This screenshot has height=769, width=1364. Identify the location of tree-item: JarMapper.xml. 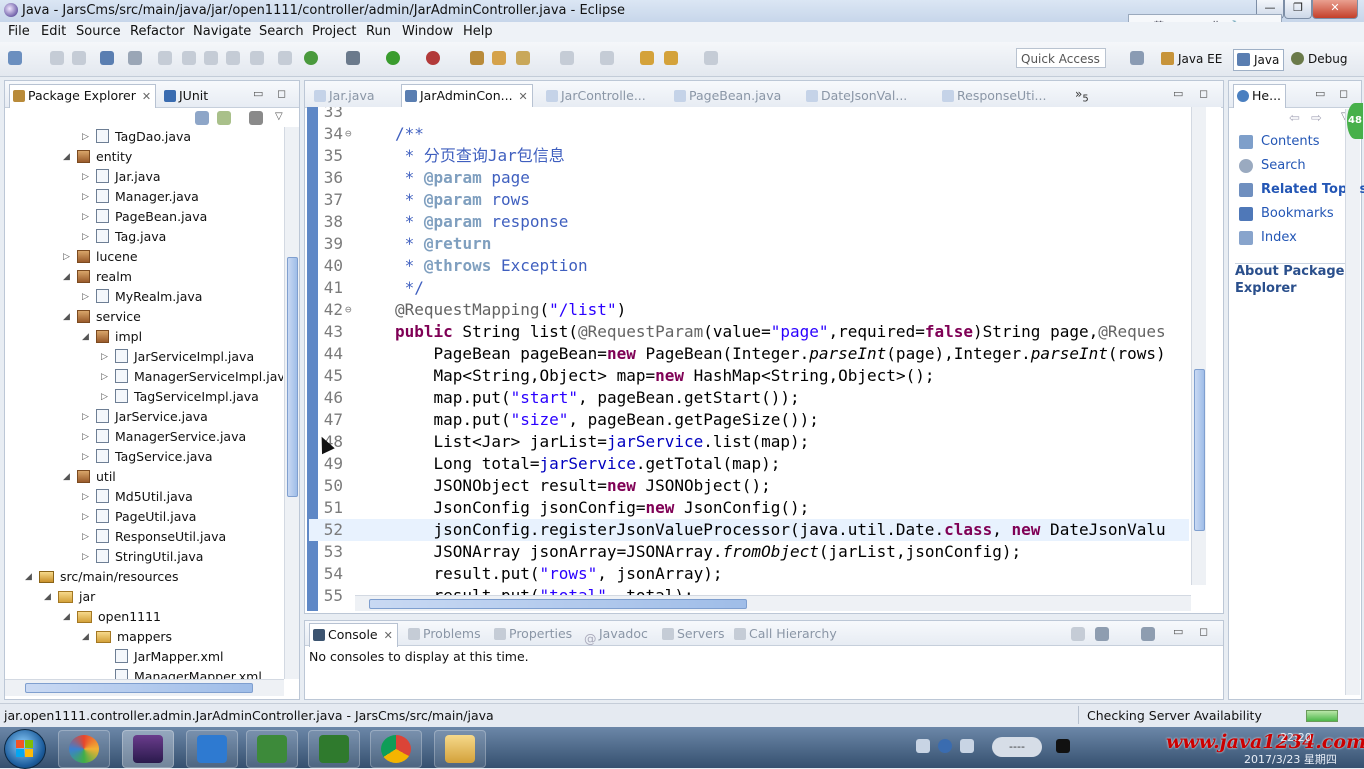
(169, 657).